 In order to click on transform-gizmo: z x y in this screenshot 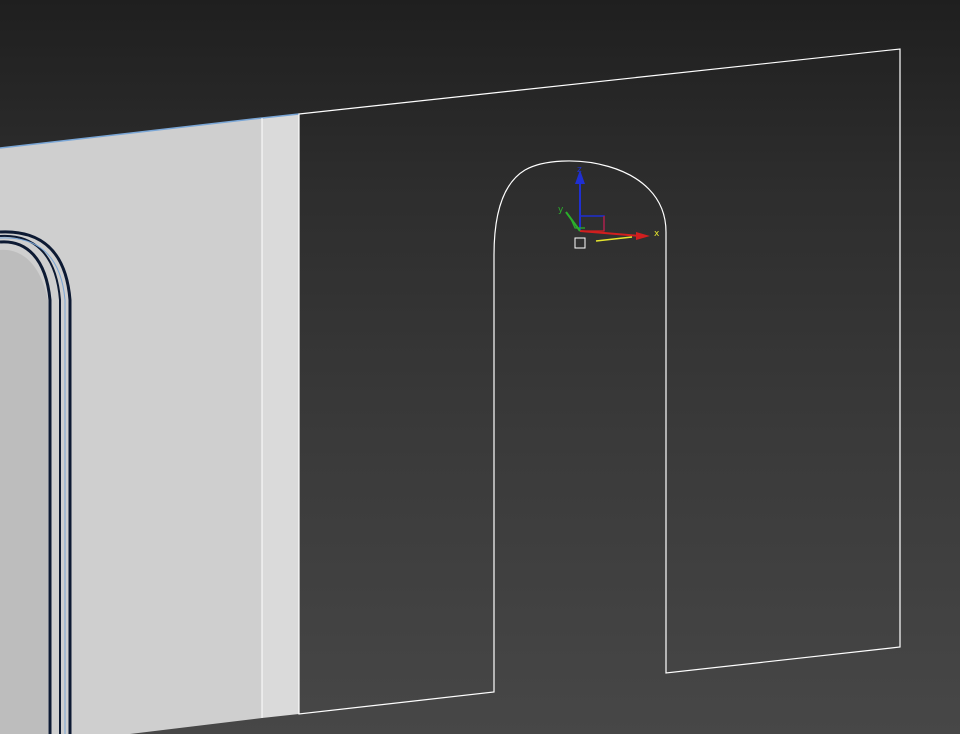, I will do `click(609, 207)`.